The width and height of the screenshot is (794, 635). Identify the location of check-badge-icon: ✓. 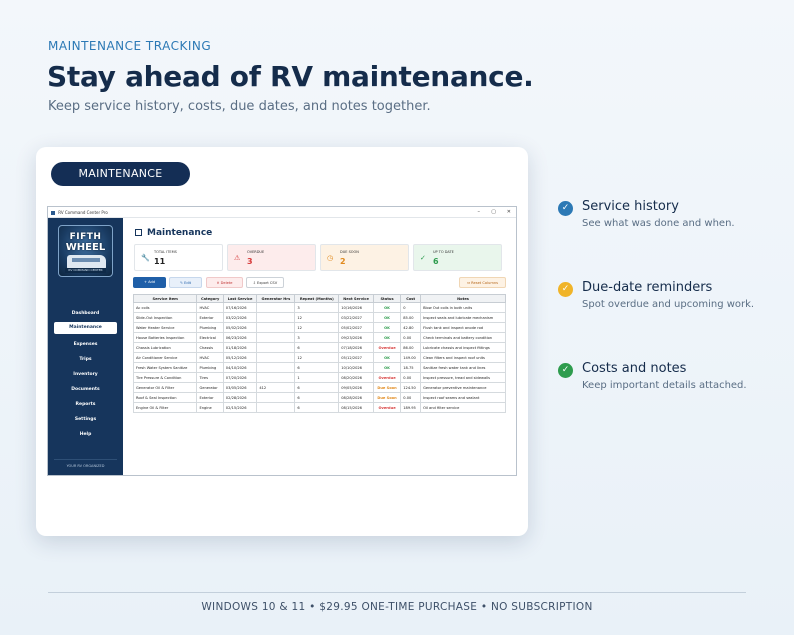
(565, 289).